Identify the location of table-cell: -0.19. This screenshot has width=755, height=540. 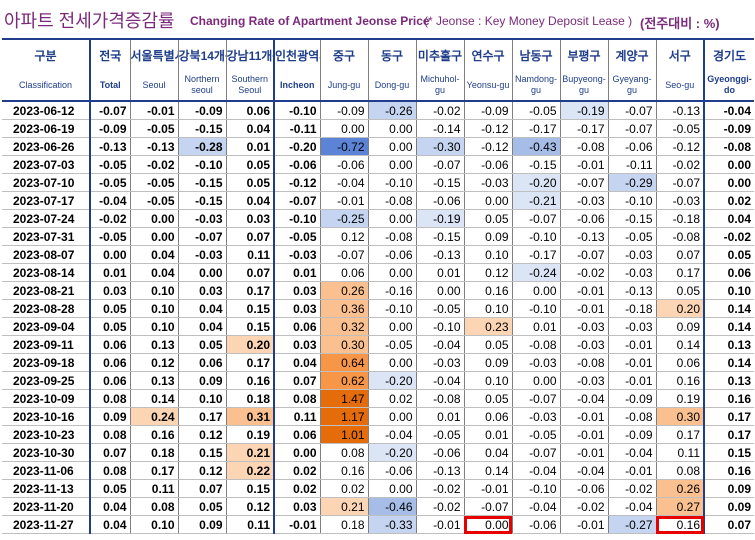
(583, 110).